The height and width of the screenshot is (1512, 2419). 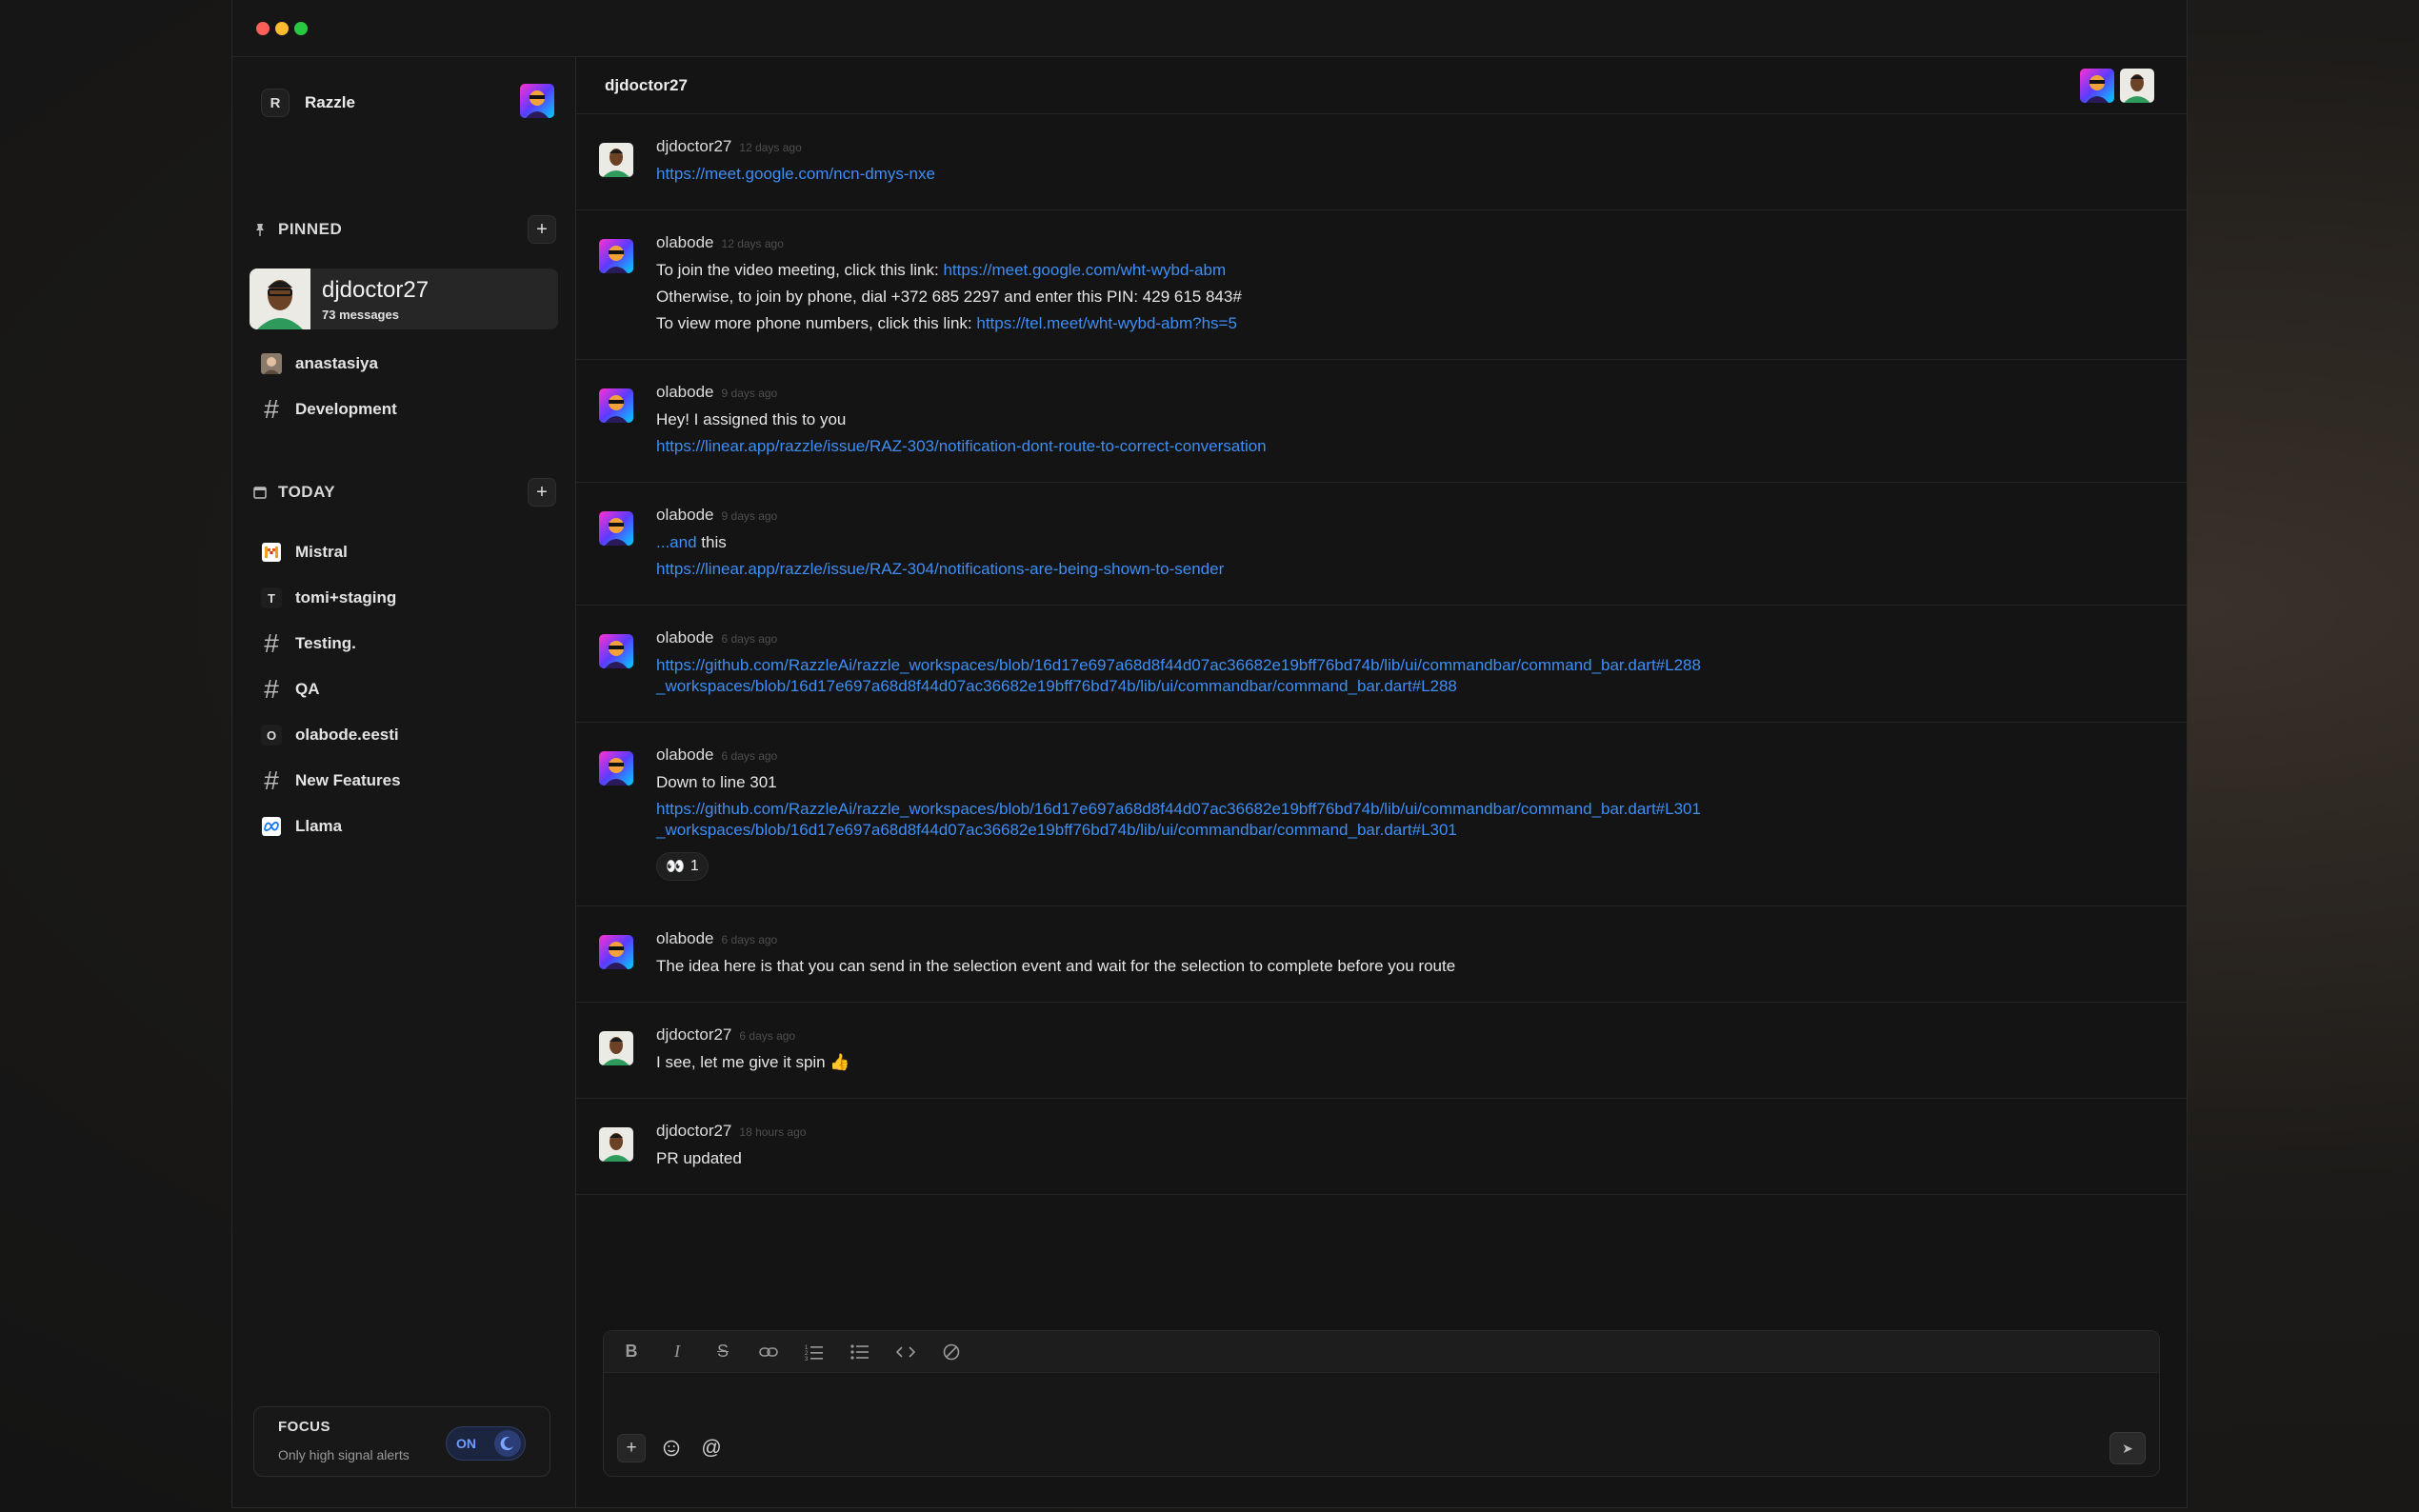 What do you see at coordinates (1084, 270) in the screenshot?
I see `message-link: https://meet.google.com/wht-wybd-abm` at bounding box center [1084, 270].